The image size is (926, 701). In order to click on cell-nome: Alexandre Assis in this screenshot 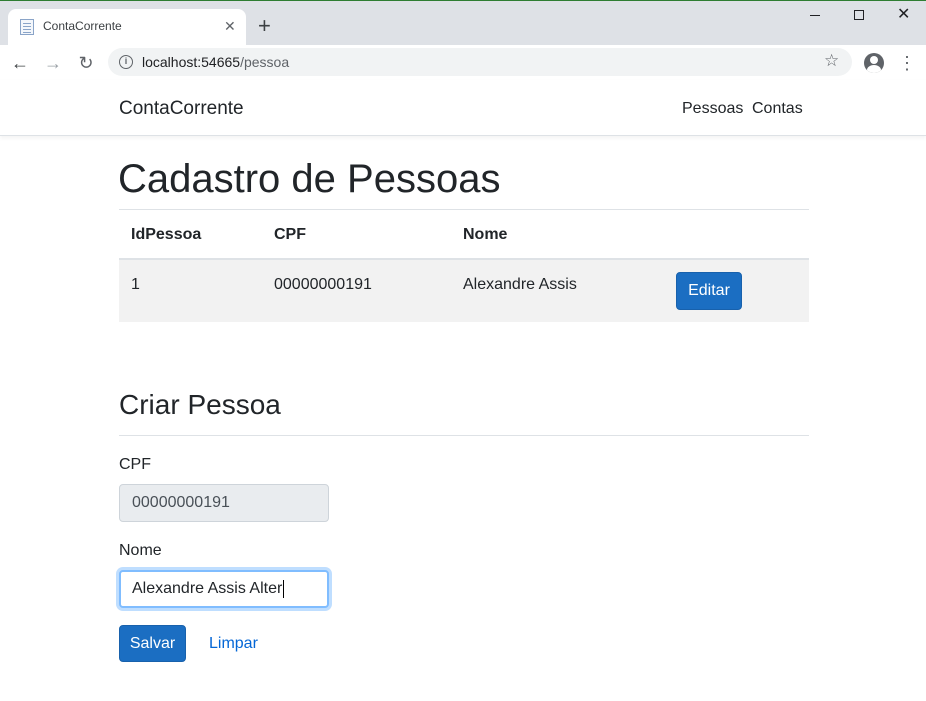, I will do `click(520, 284)`.